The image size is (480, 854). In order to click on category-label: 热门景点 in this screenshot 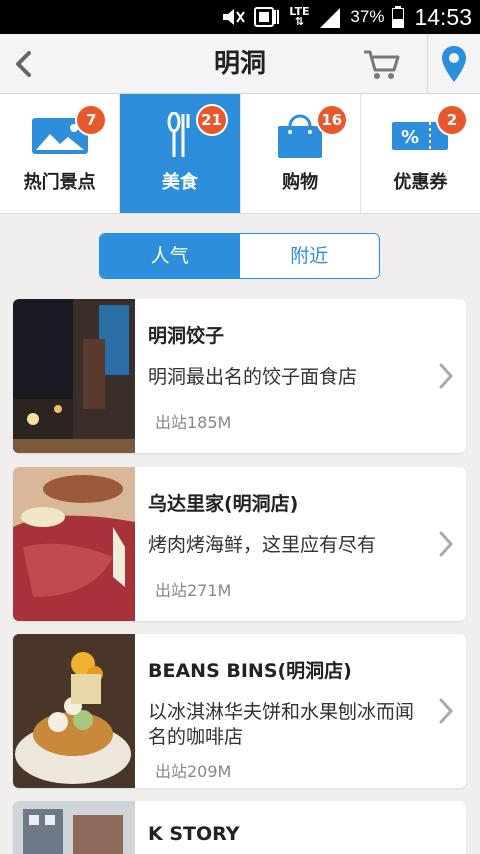, I will do `click(59, 182)`.